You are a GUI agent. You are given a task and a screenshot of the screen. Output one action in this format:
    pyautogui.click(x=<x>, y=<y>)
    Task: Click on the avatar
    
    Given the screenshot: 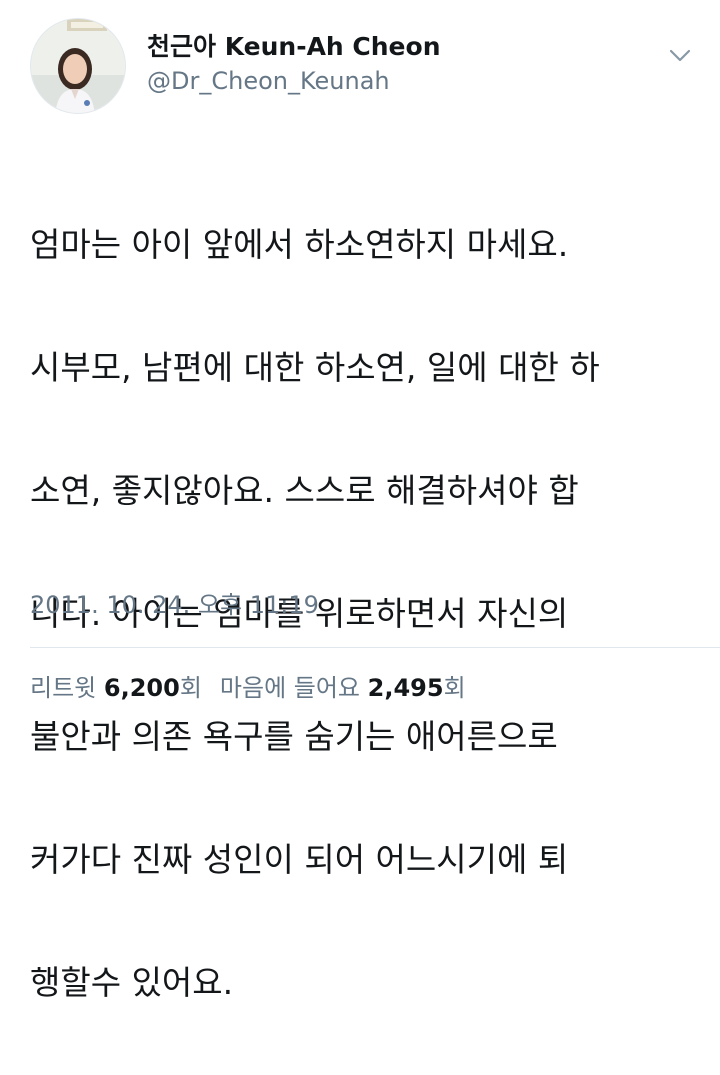 What is the action you would take?
    pyautogui.click(x=78, y=66)
    